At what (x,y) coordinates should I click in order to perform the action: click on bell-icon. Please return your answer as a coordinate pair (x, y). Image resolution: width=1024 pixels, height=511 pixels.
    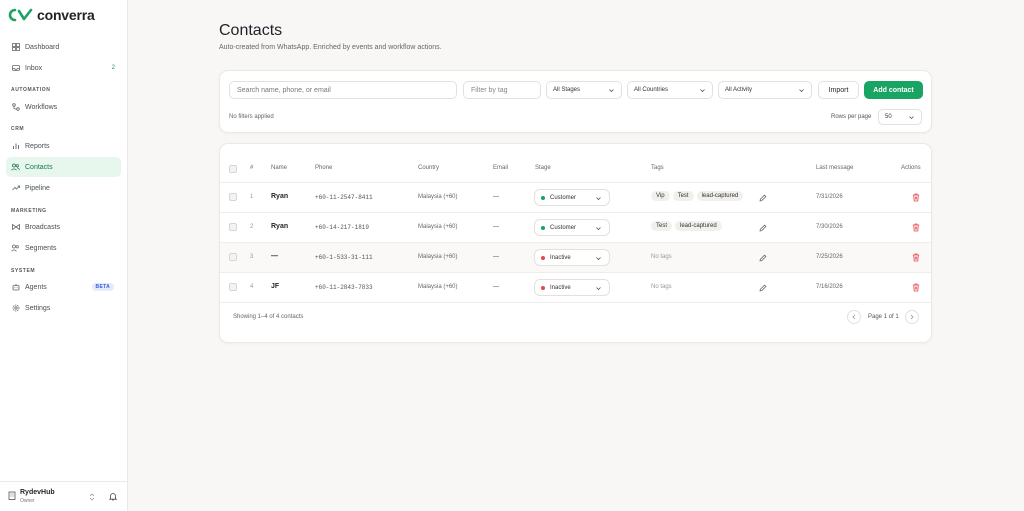
    Looking at the image, I should click on (113, 497).